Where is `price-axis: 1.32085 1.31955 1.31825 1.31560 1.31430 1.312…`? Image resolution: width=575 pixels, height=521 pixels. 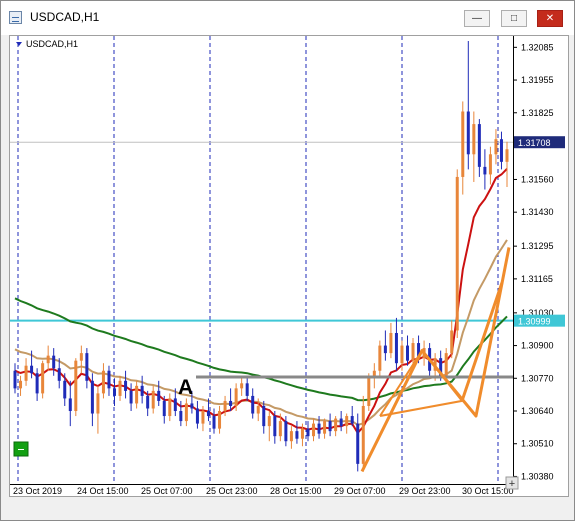
price-axis: 1.32085 1.31955 1.31825 1.31560 1.31430 1.312… is located at coordinates (539, 261).